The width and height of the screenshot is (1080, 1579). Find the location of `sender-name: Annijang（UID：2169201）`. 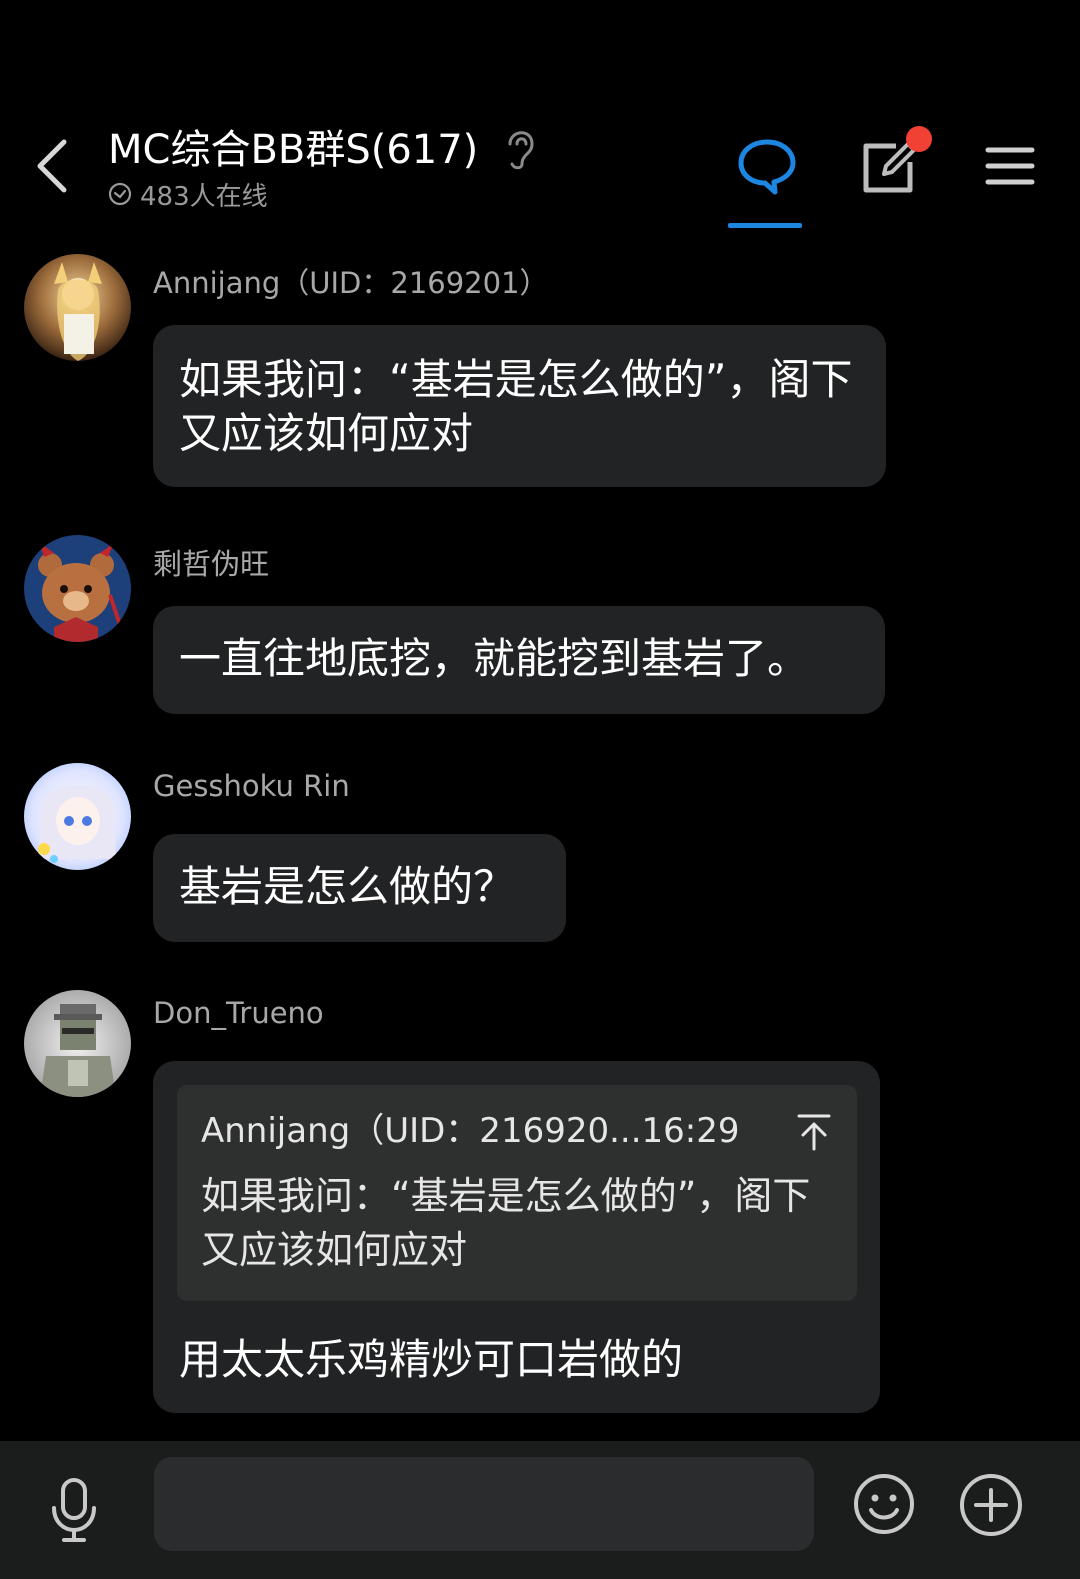

sender-name: Annijang（UID：2169201） is located at coordinates (351, 283).